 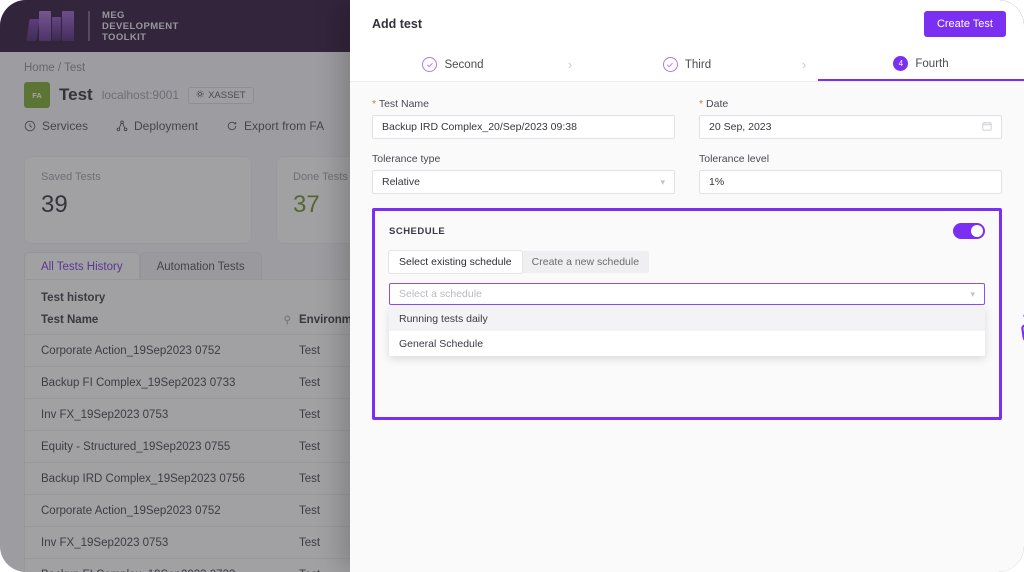 I want to click on step-number-badge: 4, so click(x=901, y=63).